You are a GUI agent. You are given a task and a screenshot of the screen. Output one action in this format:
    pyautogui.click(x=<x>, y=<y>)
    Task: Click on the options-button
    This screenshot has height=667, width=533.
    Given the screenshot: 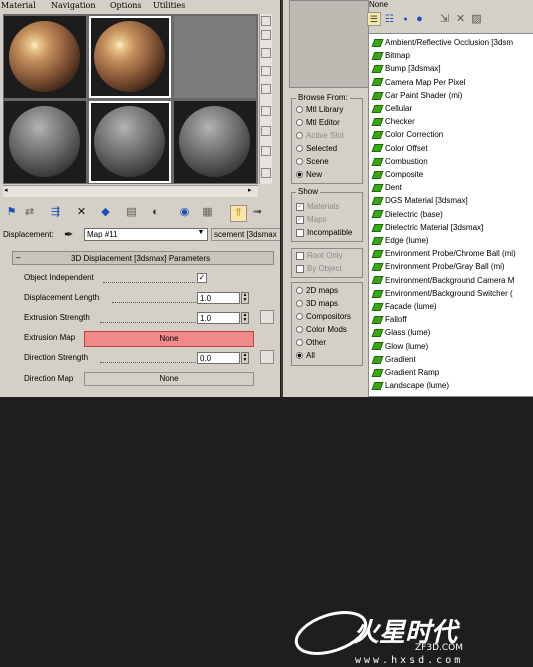 What is the action you would take?
    pyautogui.click(x=266, y=131)
    